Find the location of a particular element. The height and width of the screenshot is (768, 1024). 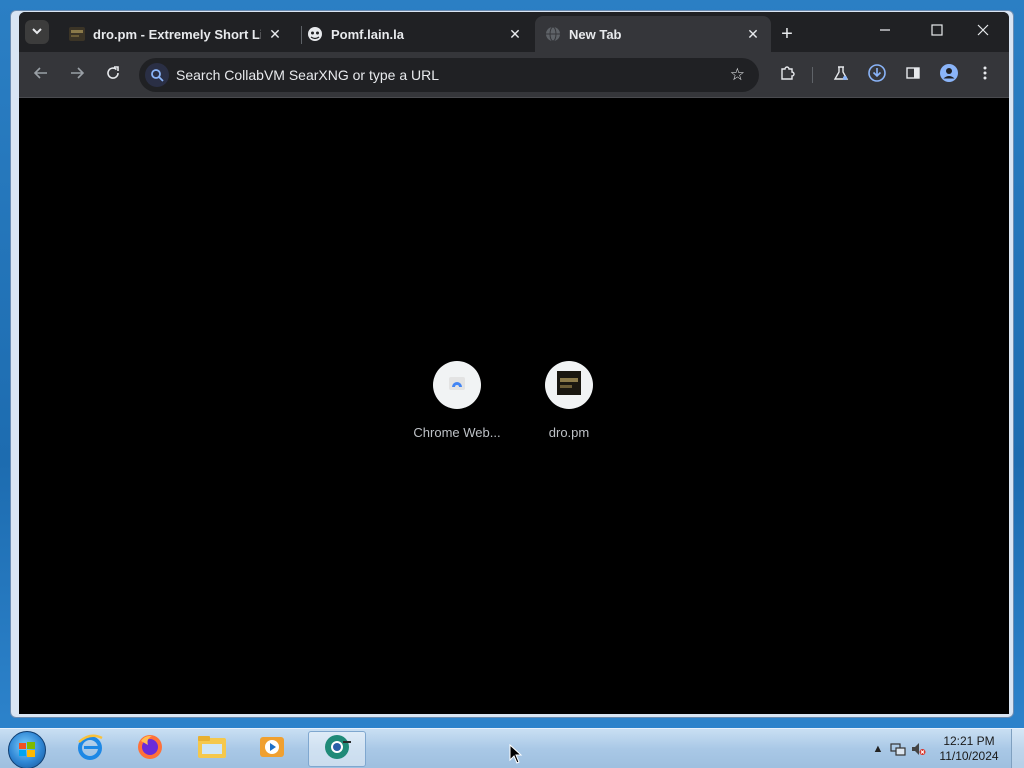

puzzle-icon is located at coordinates (787, 75).